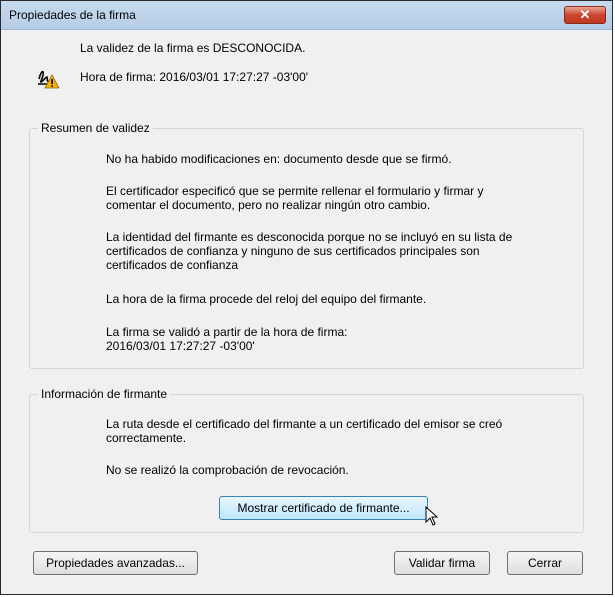 The image size is (615, 597). What do you see at coordinates (432, 516) in the screenshot?
I see `mouse-cursor-icon` at bounding box center [432, 516].